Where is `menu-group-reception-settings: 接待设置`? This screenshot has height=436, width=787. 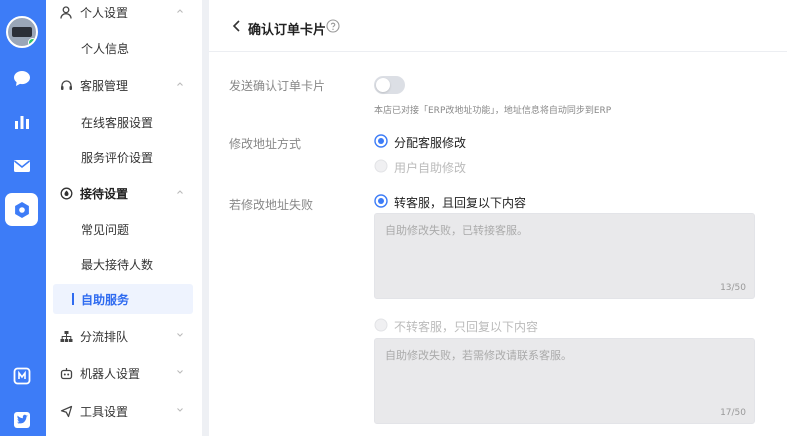 menu-group-reception-settings: 接待设置 is located at coordinates (124, 193).